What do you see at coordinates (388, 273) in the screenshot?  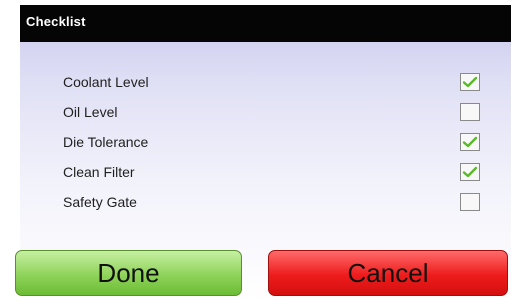 I see `cancel-button: Cancel` at bounding box center [388, 273].